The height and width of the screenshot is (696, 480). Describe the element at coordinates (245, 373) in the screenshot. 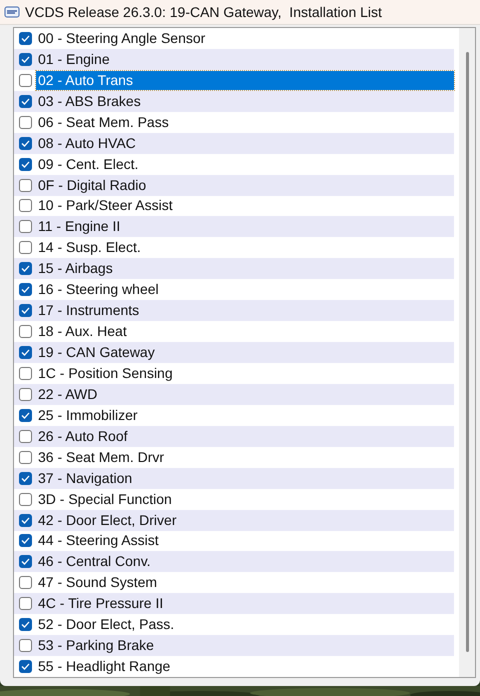

I see `list-item: 1C - Position Sensing` at that location.